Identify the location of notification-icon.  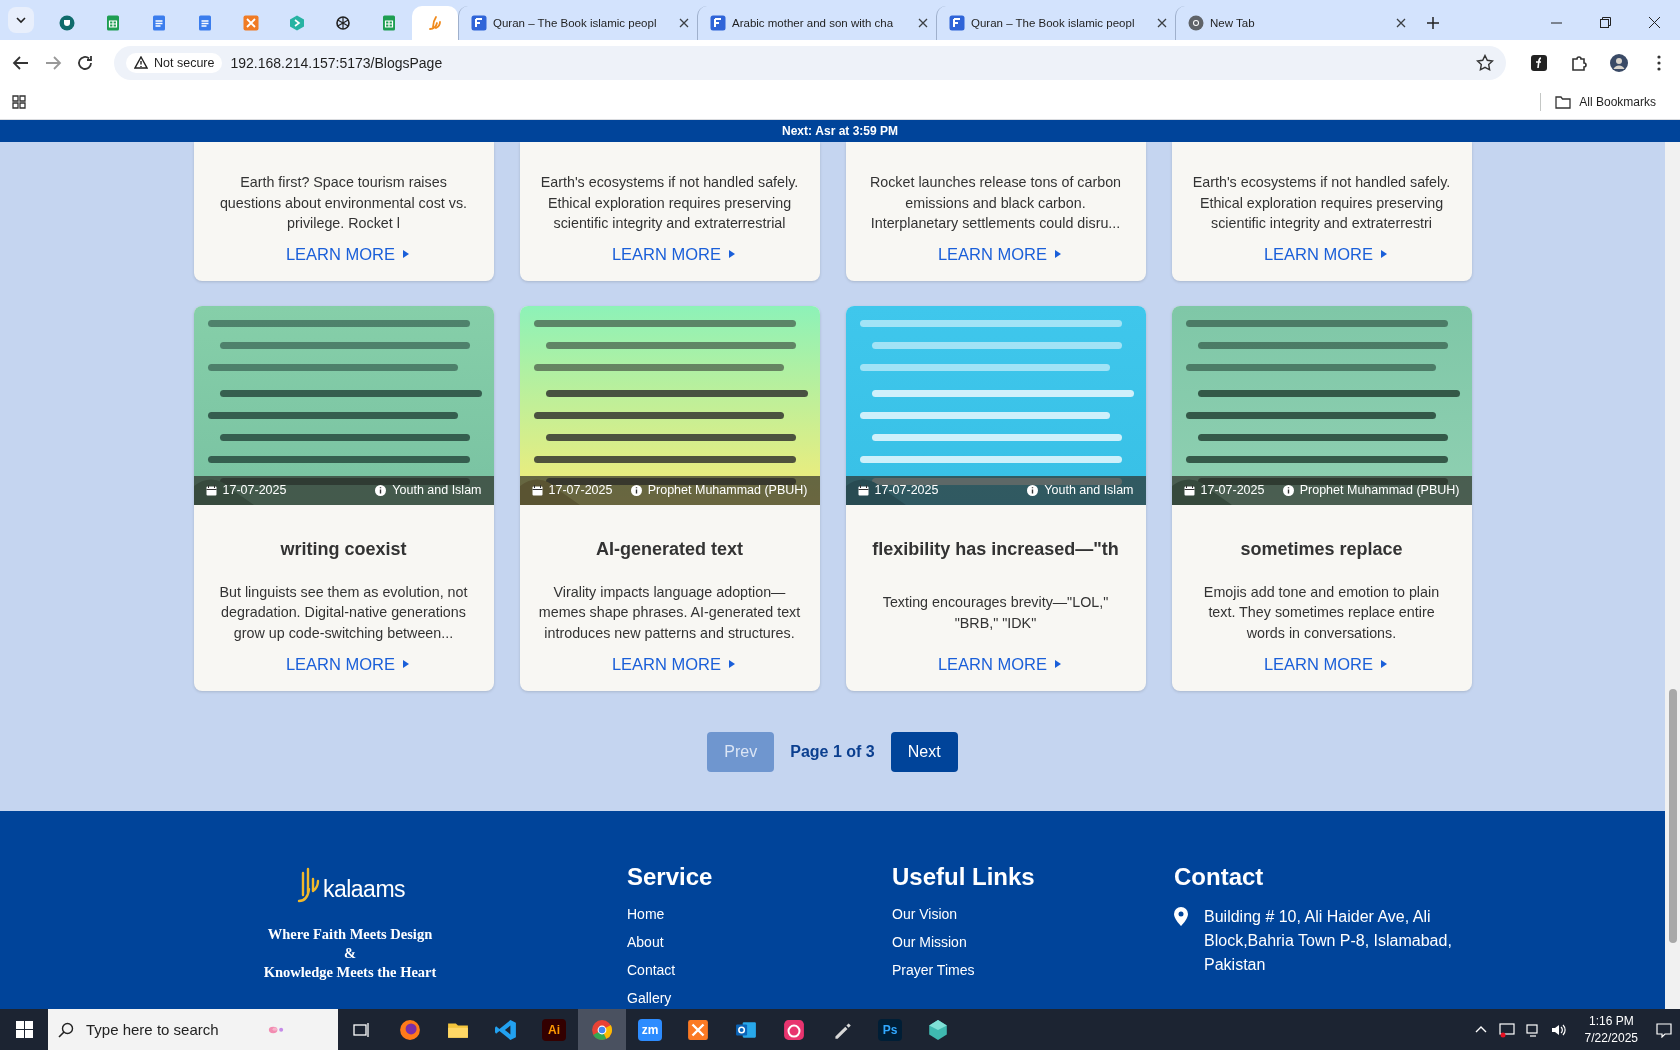
(1664, 1029).